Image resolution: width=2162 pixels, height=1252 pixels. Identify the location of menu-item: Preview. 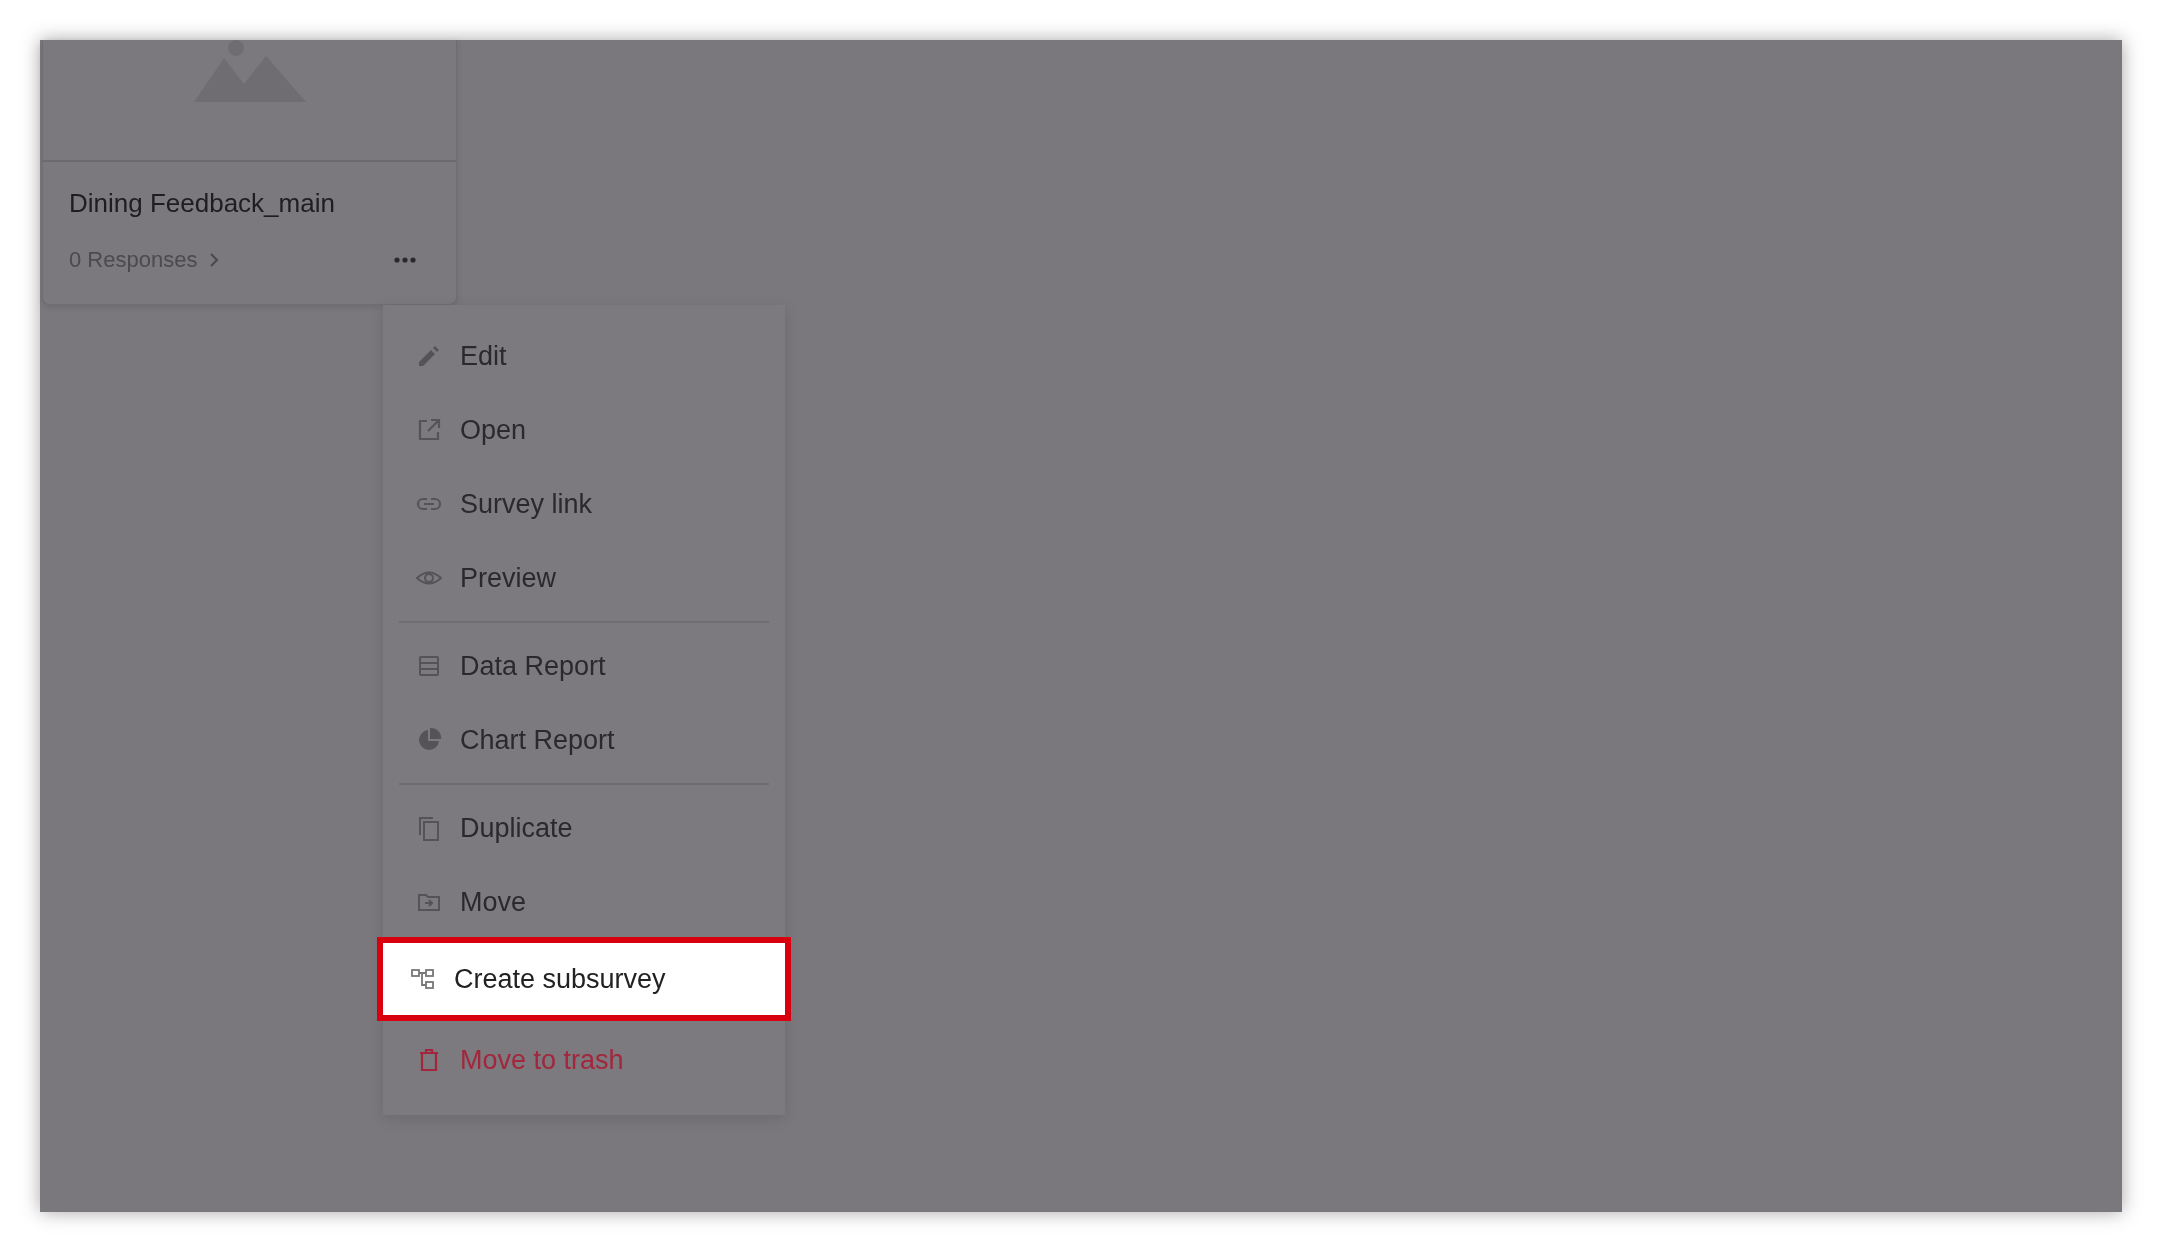
(584, 578).